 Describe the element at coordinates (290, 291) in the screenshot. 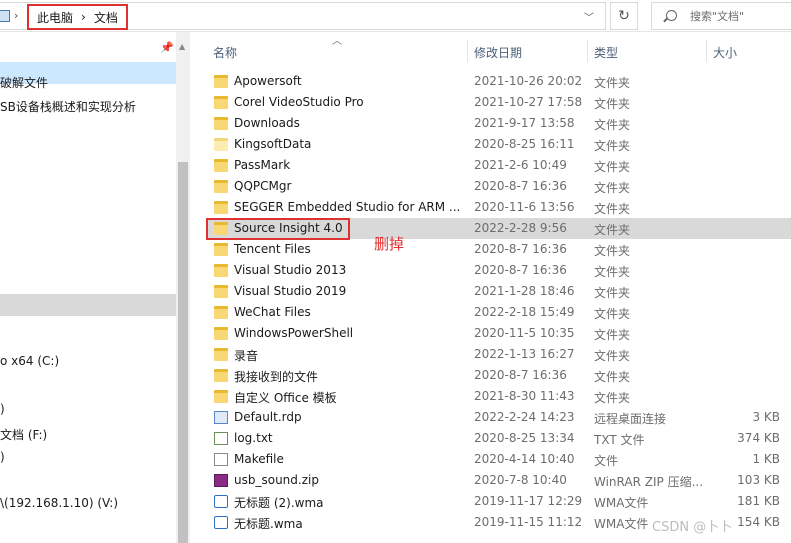

I see `file-name: Visual Studio 2019` at that location.